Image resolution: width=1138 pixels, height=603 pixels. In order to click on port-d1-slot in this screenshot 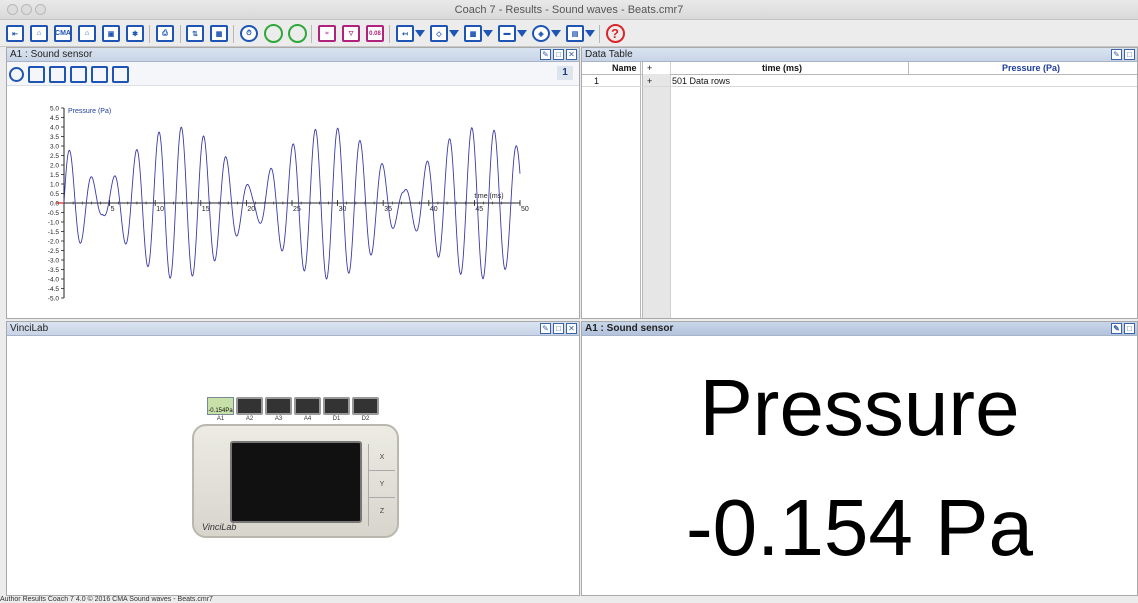, I will do `click(336, 406)`.